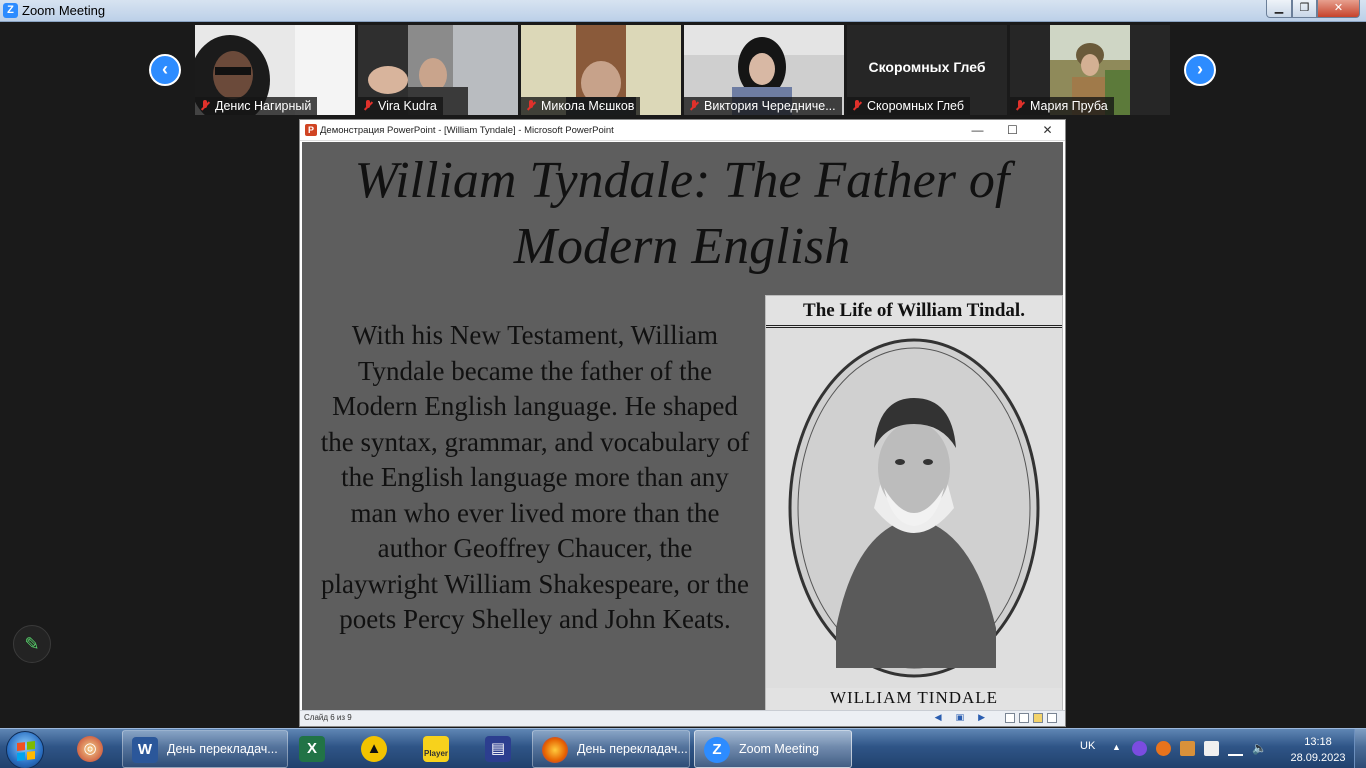 This screenshot has width=1366, height=768. Describe the element at coordinates (1279, 9) in the screenshot. I see `minimize-button: ▁` at that location.